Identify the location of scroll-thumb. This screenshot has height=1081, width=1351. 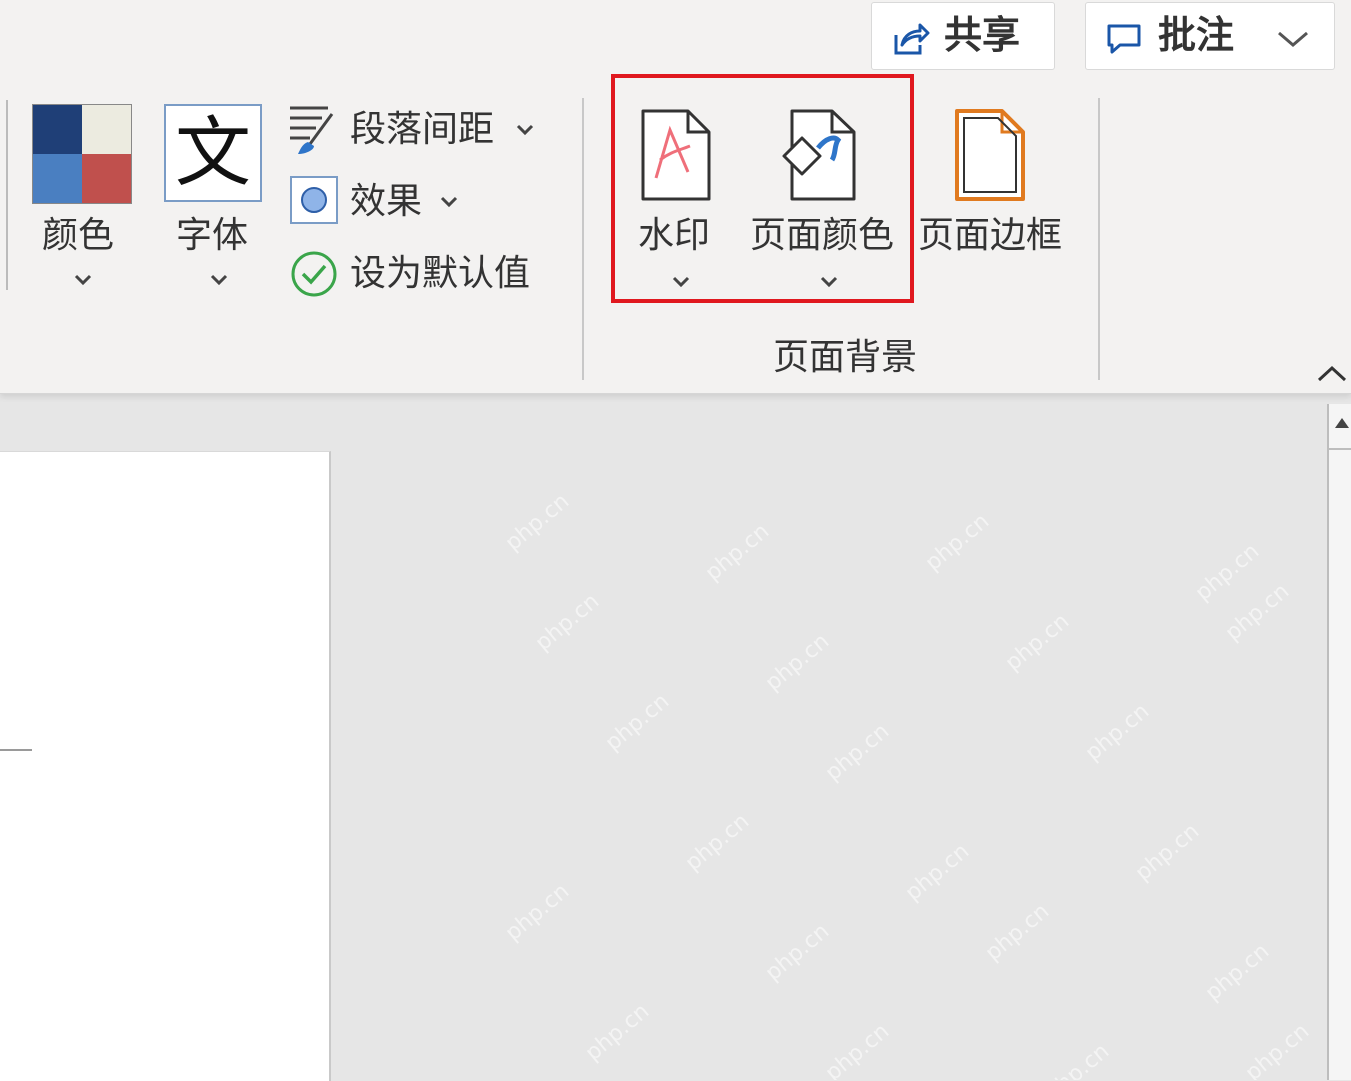
(1340, 454).